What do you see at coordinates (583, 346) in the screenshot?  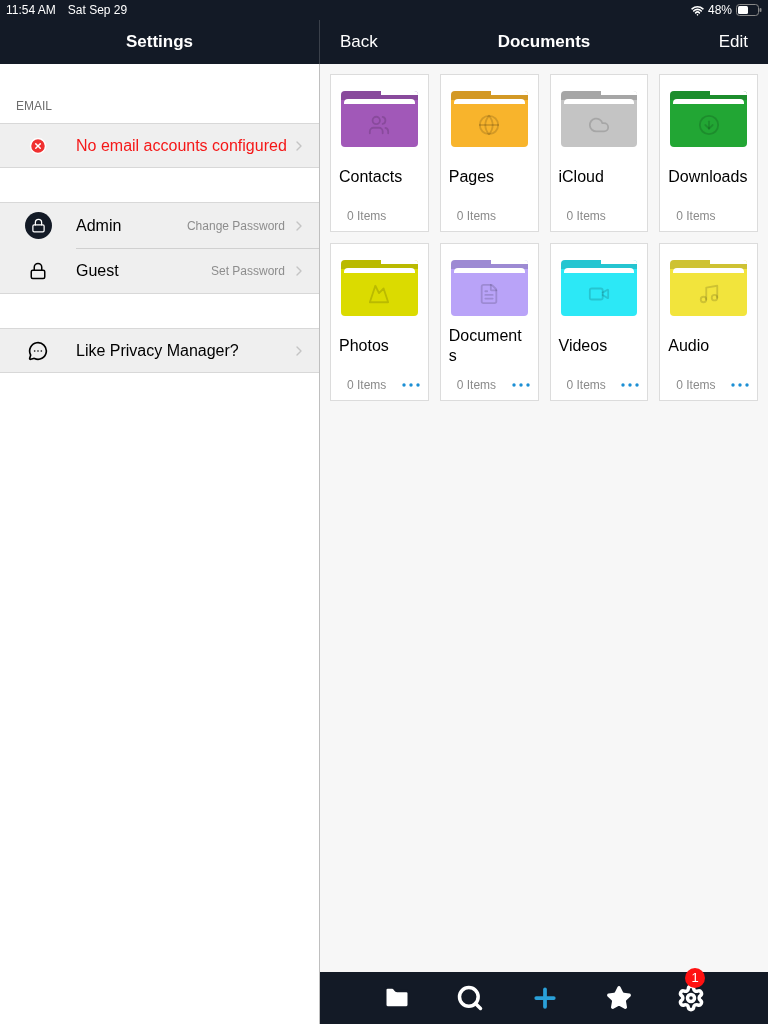 I see `folder-name: Videos` at bounding box center [583, 346].